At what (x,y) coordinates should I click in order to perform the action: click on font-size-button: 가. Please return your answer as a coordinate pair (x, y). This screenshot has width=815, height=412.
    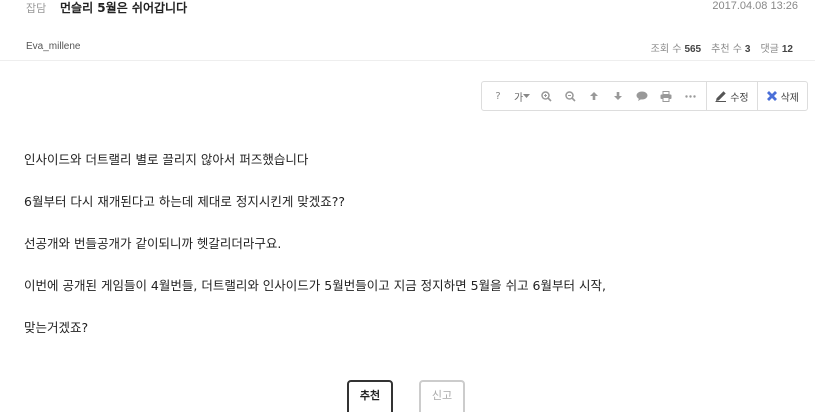
    Looking at the image, I should click on (522, 96).